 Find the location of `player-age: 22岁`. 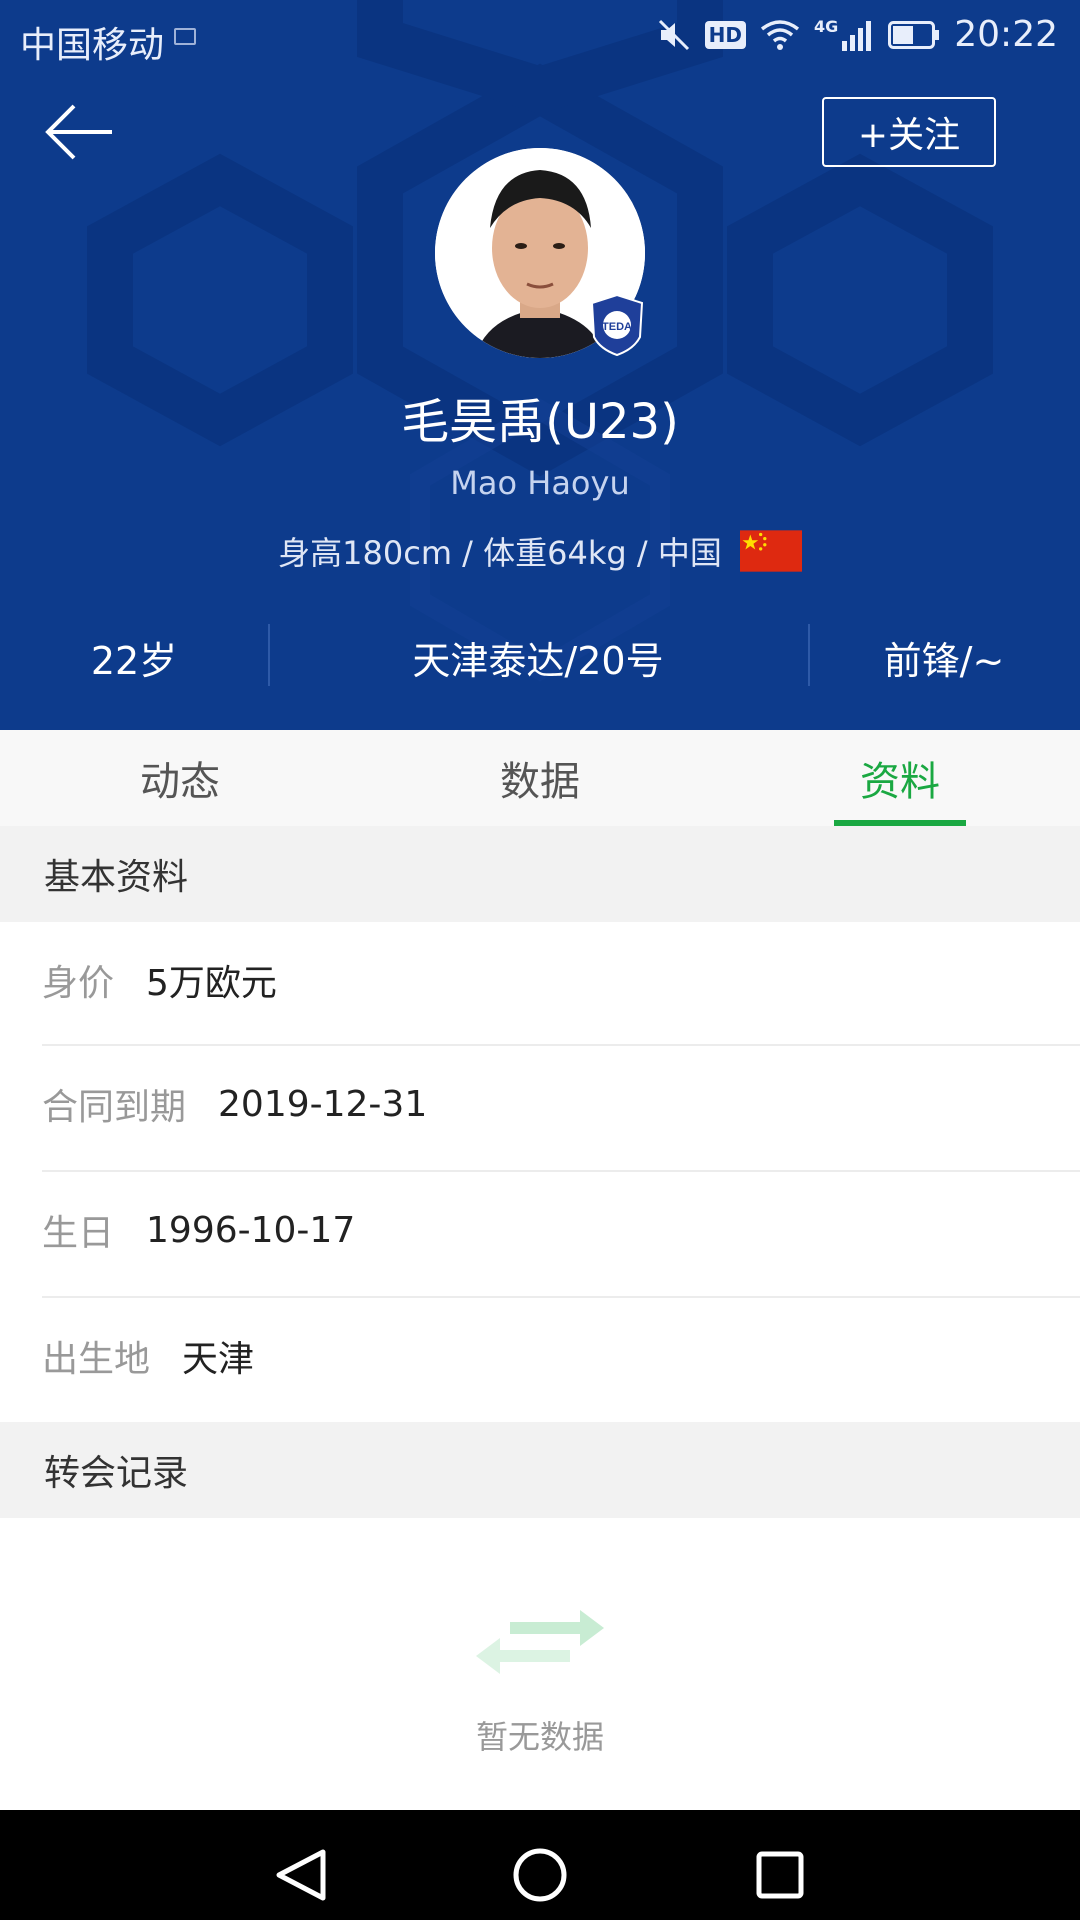

player-age: 22岁 is located at coordinates (134, 661).